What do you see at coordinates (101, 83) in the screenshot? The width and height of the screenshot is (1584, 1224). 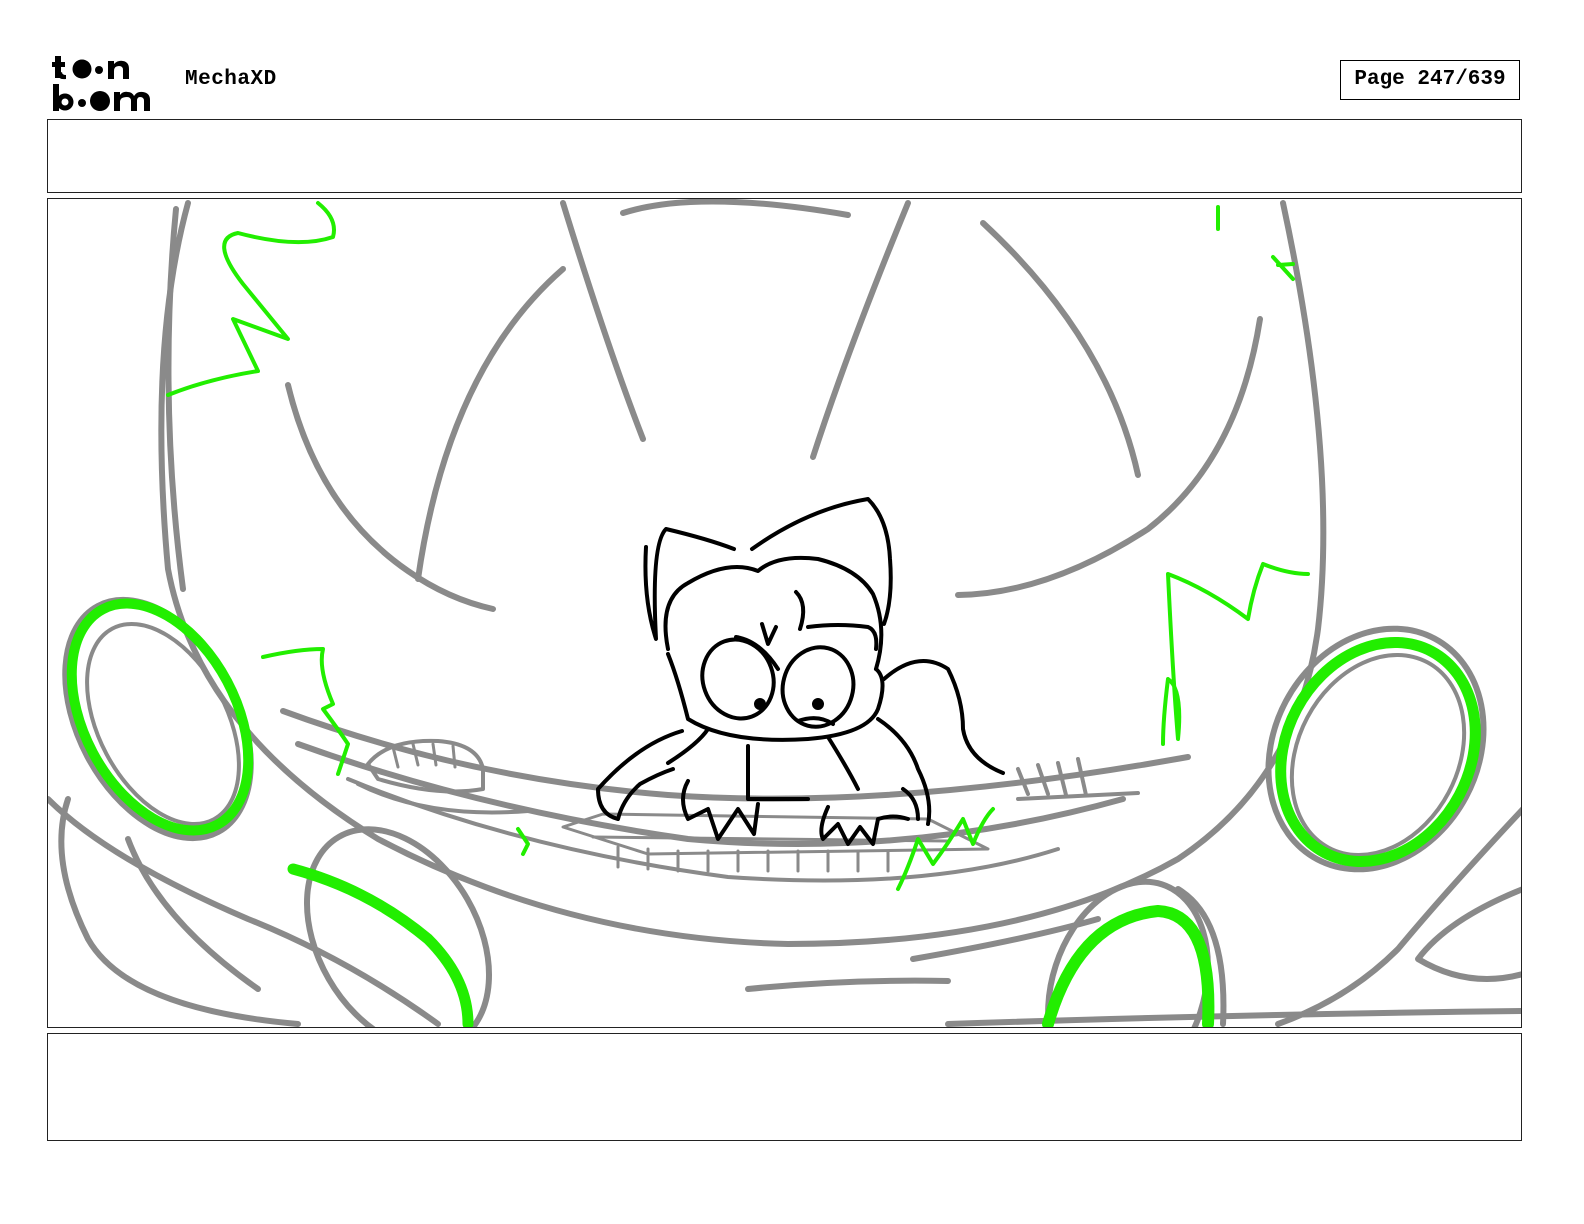 I see `toon-boom-logo` at bounding box center [101, 83].